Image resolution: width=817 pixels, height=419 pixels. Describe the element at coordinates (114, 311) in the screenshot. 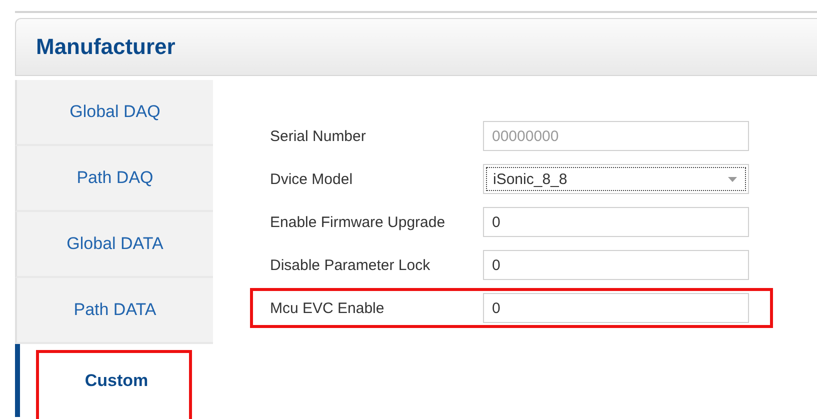

I see `sidebar-tab: Path DATA` at that location.